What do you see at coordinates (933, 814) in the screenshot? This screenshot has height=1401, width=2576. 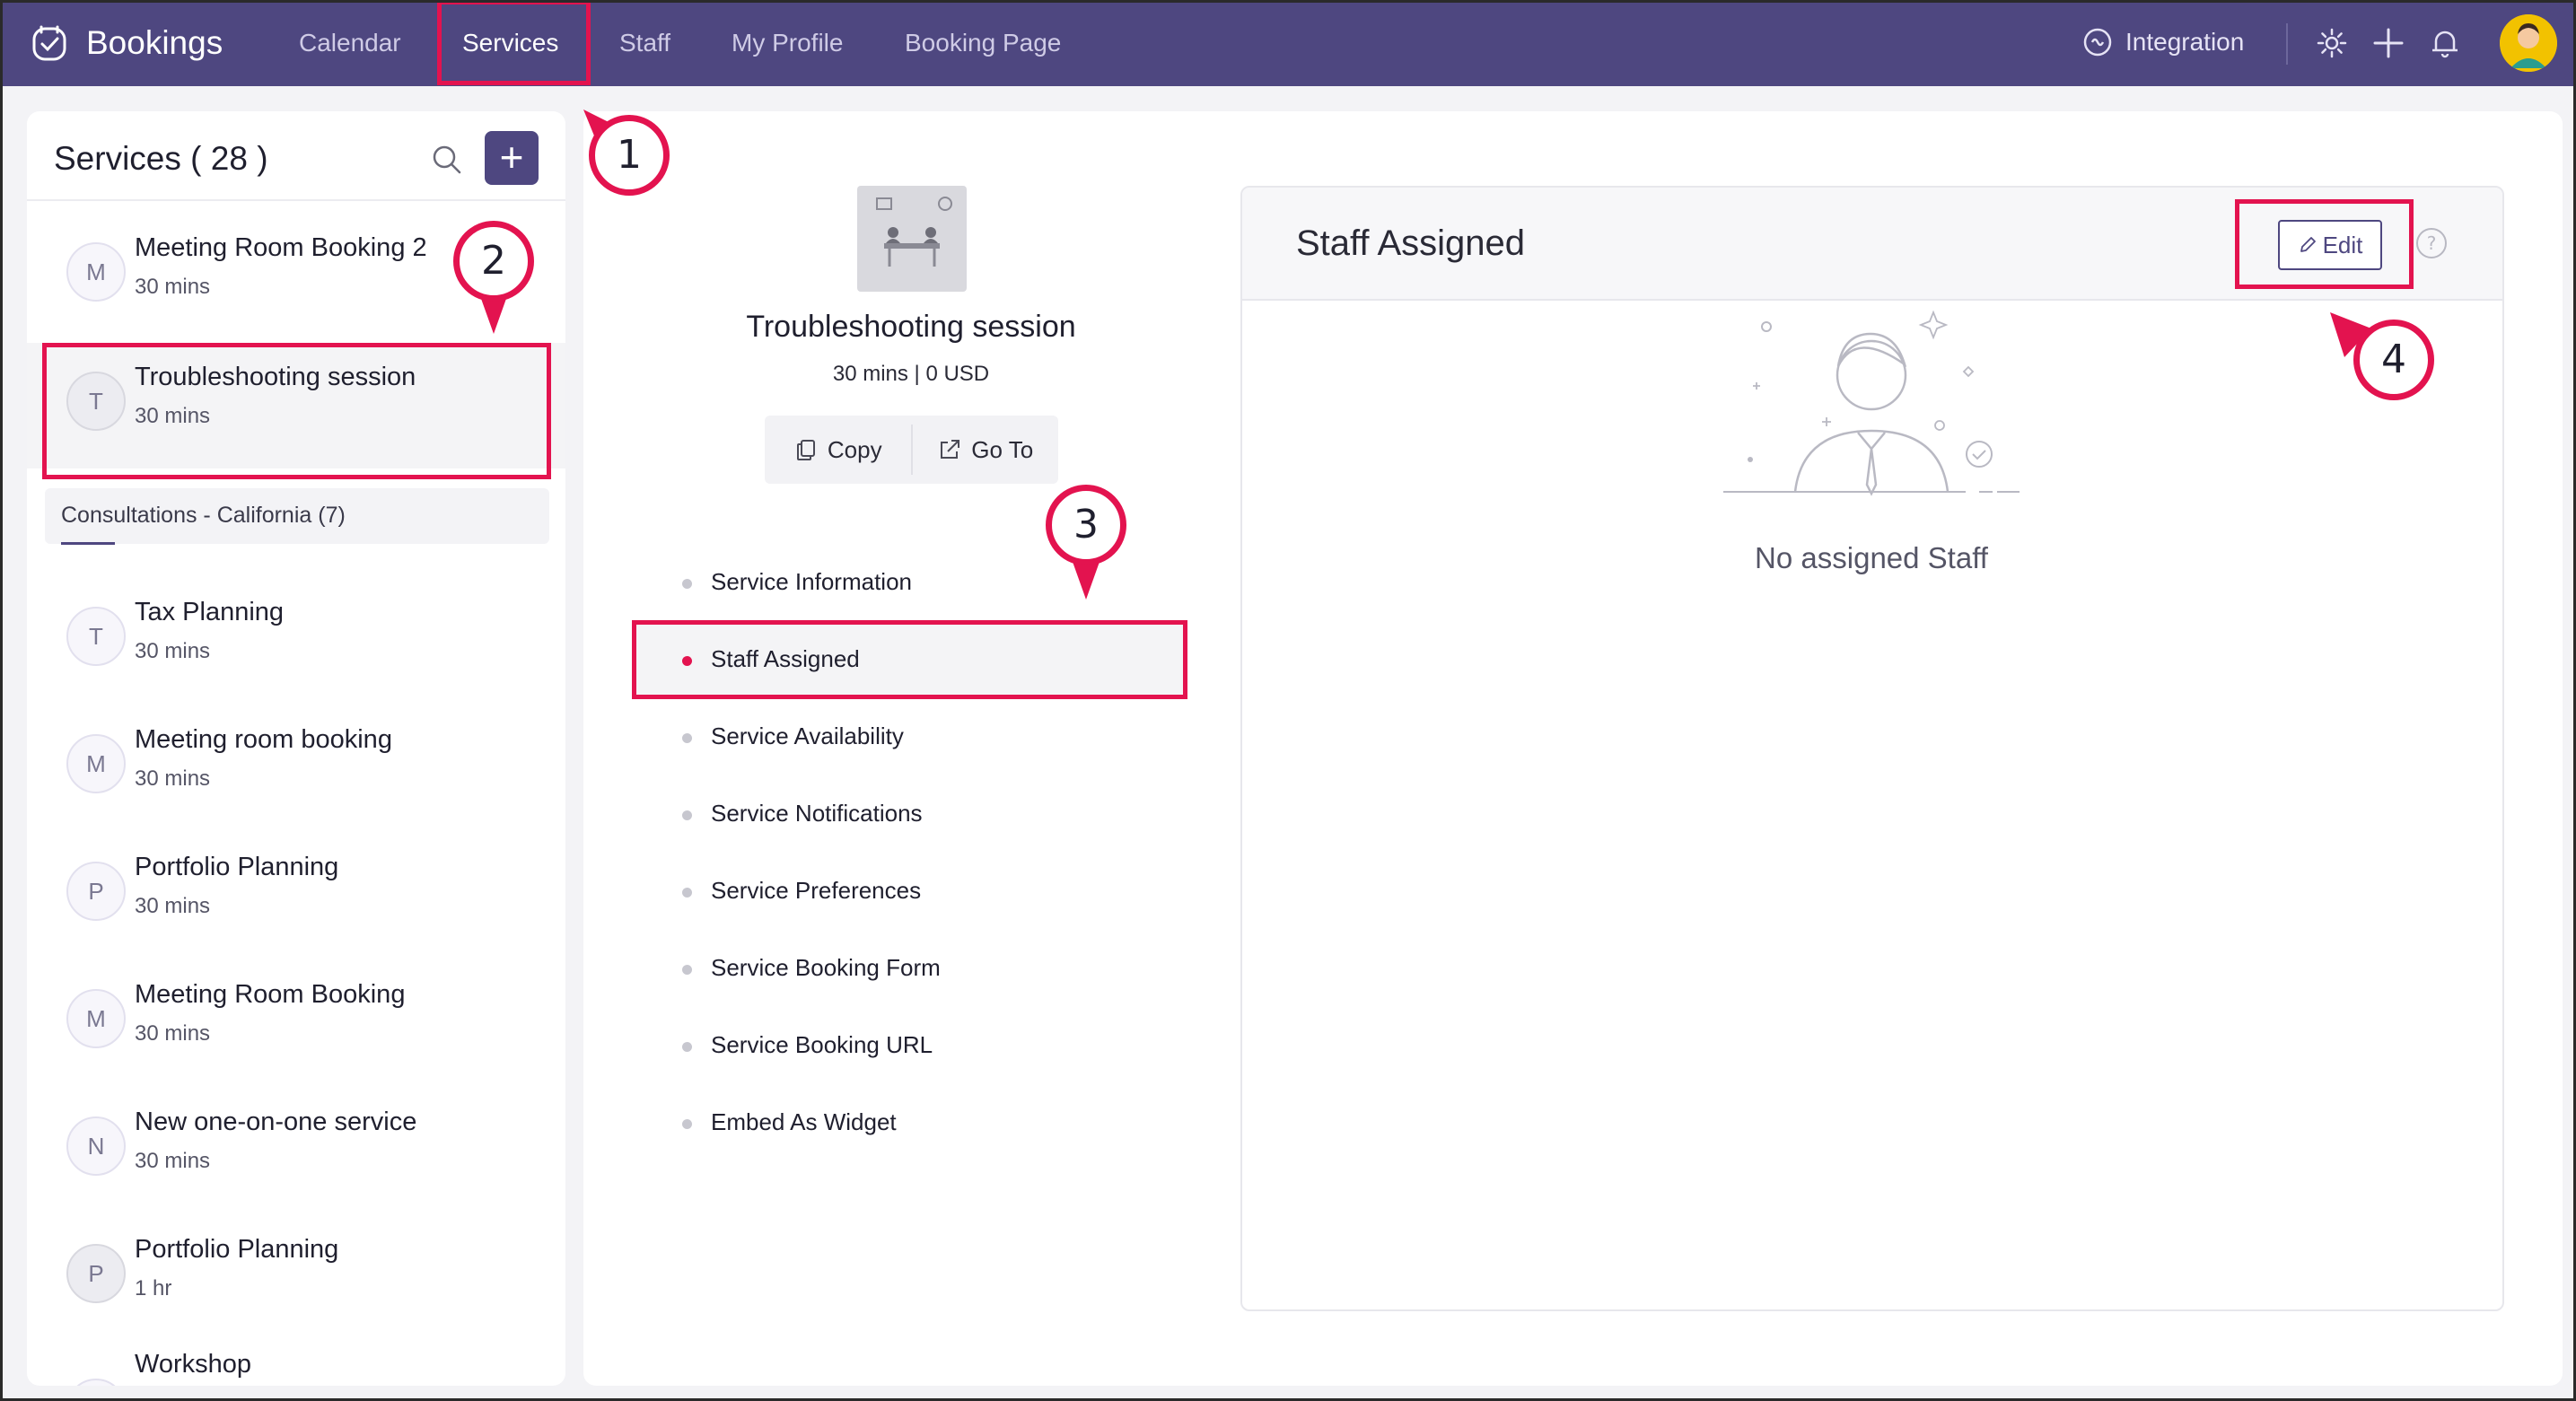 I see `menu-service-notifications: Service Notifications` at bounding box center [933, 814].